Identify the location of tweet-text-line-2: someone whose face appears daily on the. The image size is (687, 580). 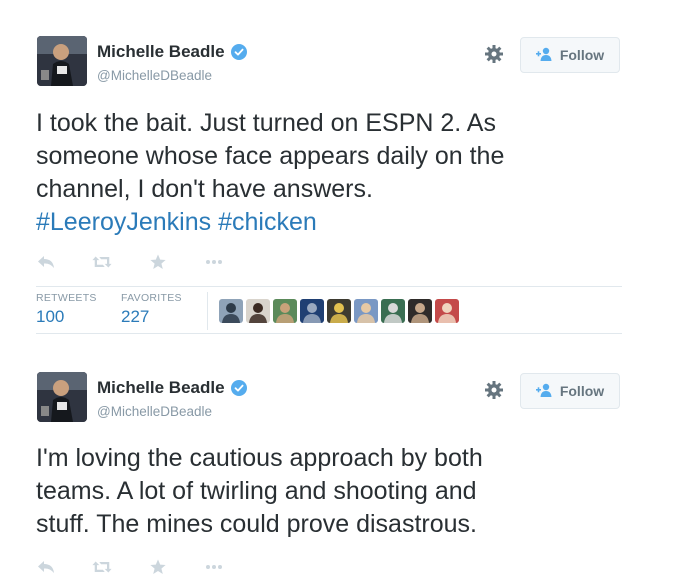
(270, 156).